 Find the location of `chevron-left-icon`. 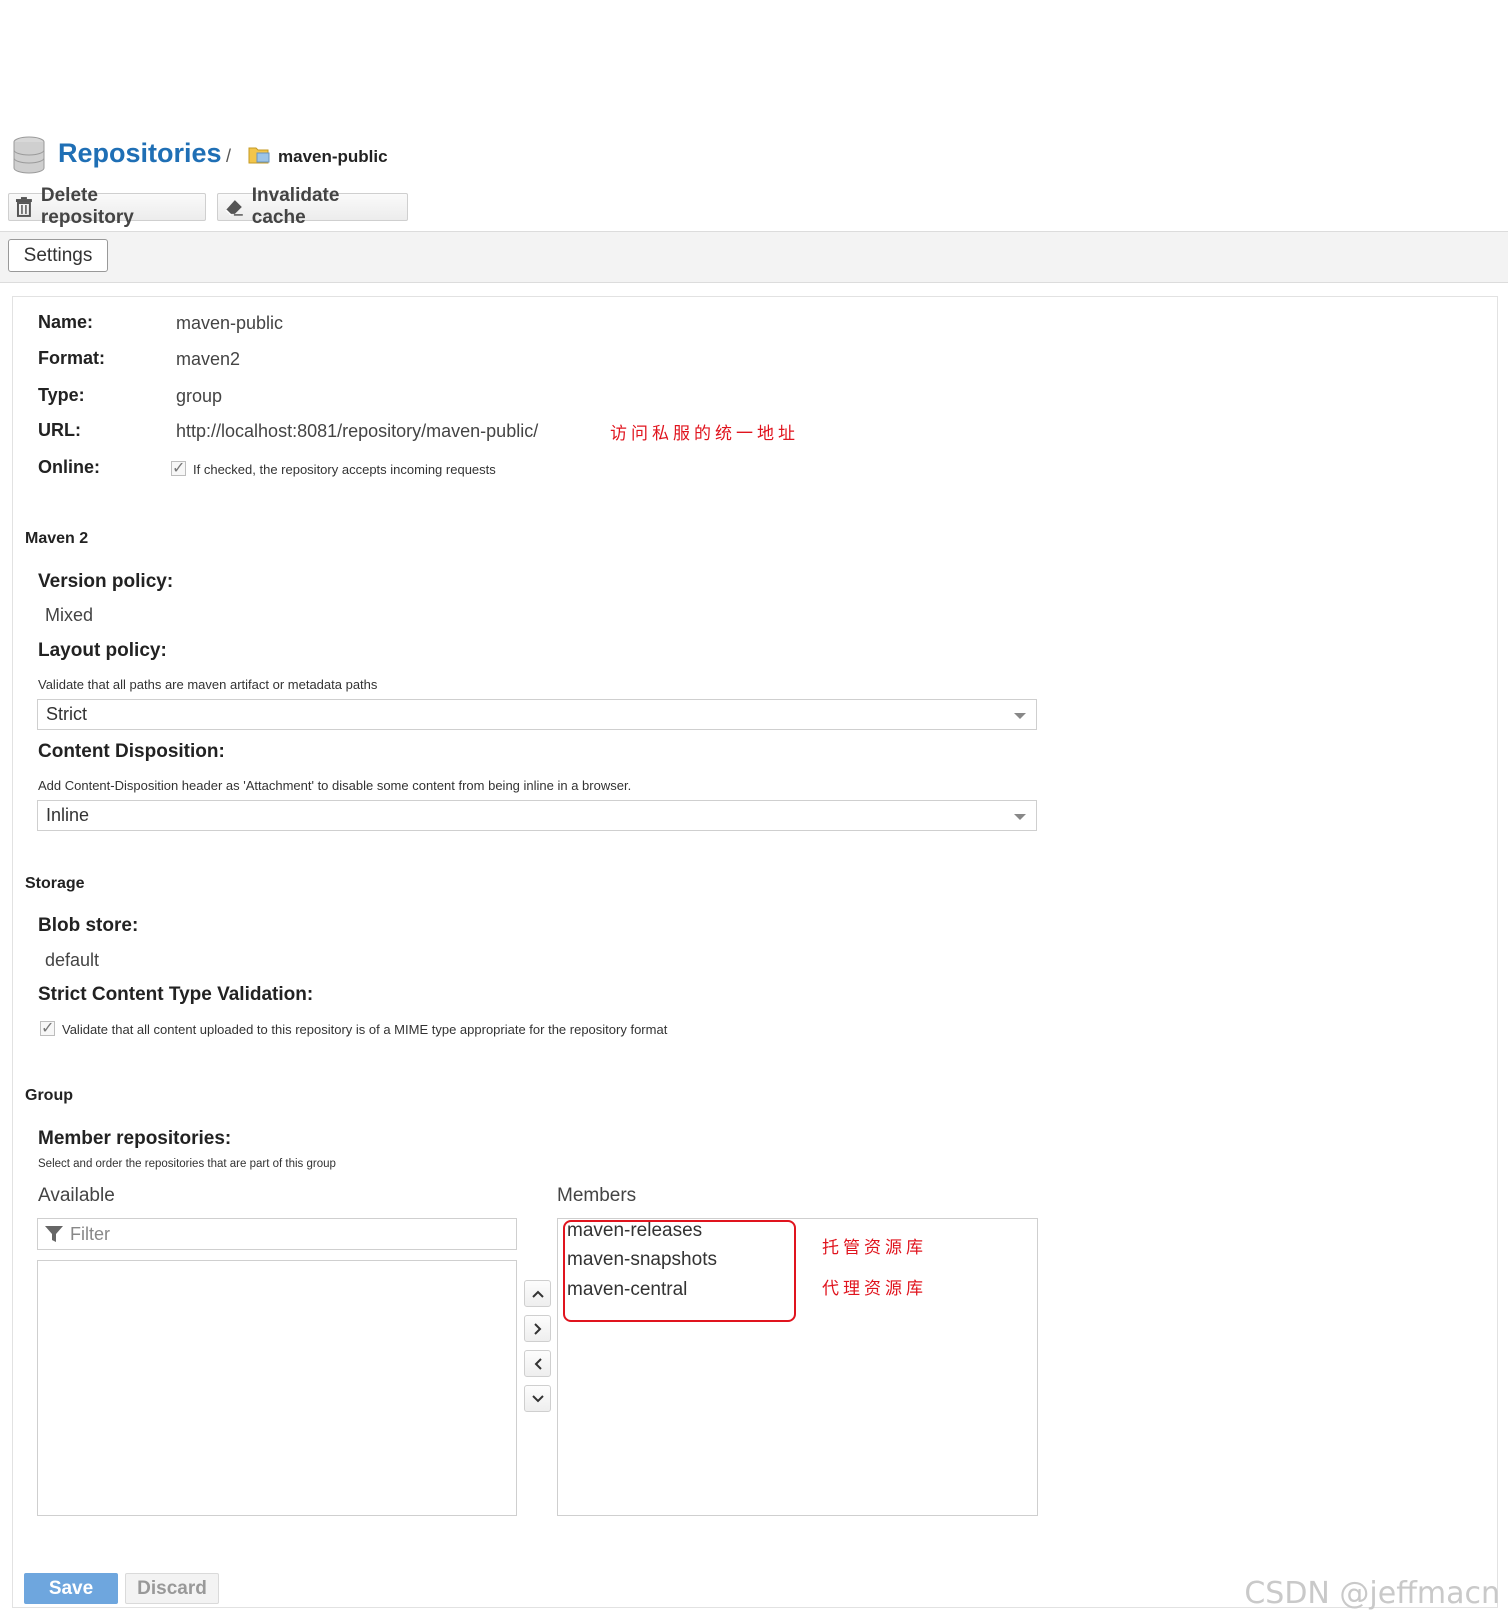

chevron-left-icon is located at coordinates (538, 1363).